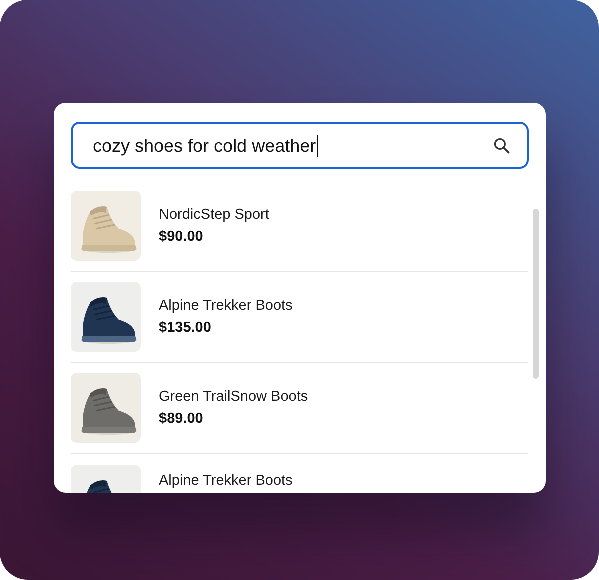 The height and width of the screenshot is (580, 599). I want to click on product-name: Green TrailSnow Boots, so click(233, 397).